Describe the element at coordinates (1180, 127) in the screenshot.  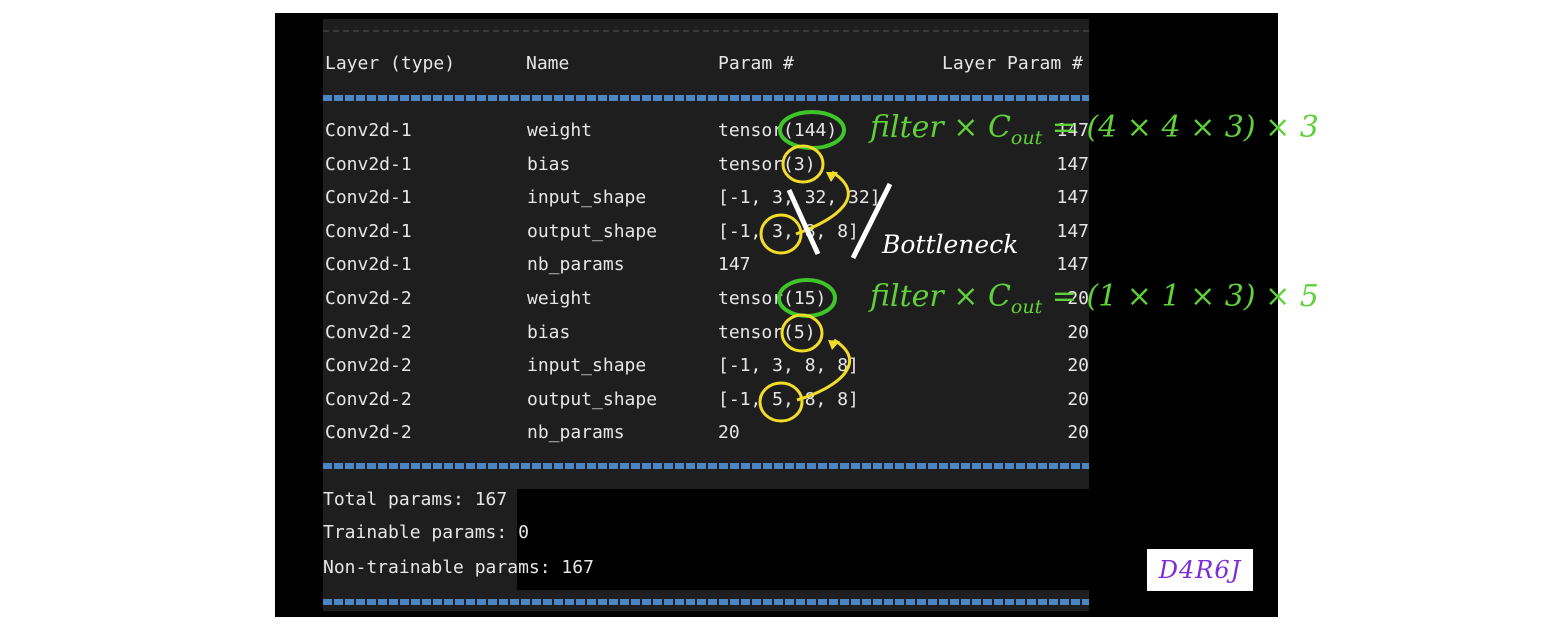
I see `formula1-suffix: = (4 × 4 × 3) × 3` at that location.